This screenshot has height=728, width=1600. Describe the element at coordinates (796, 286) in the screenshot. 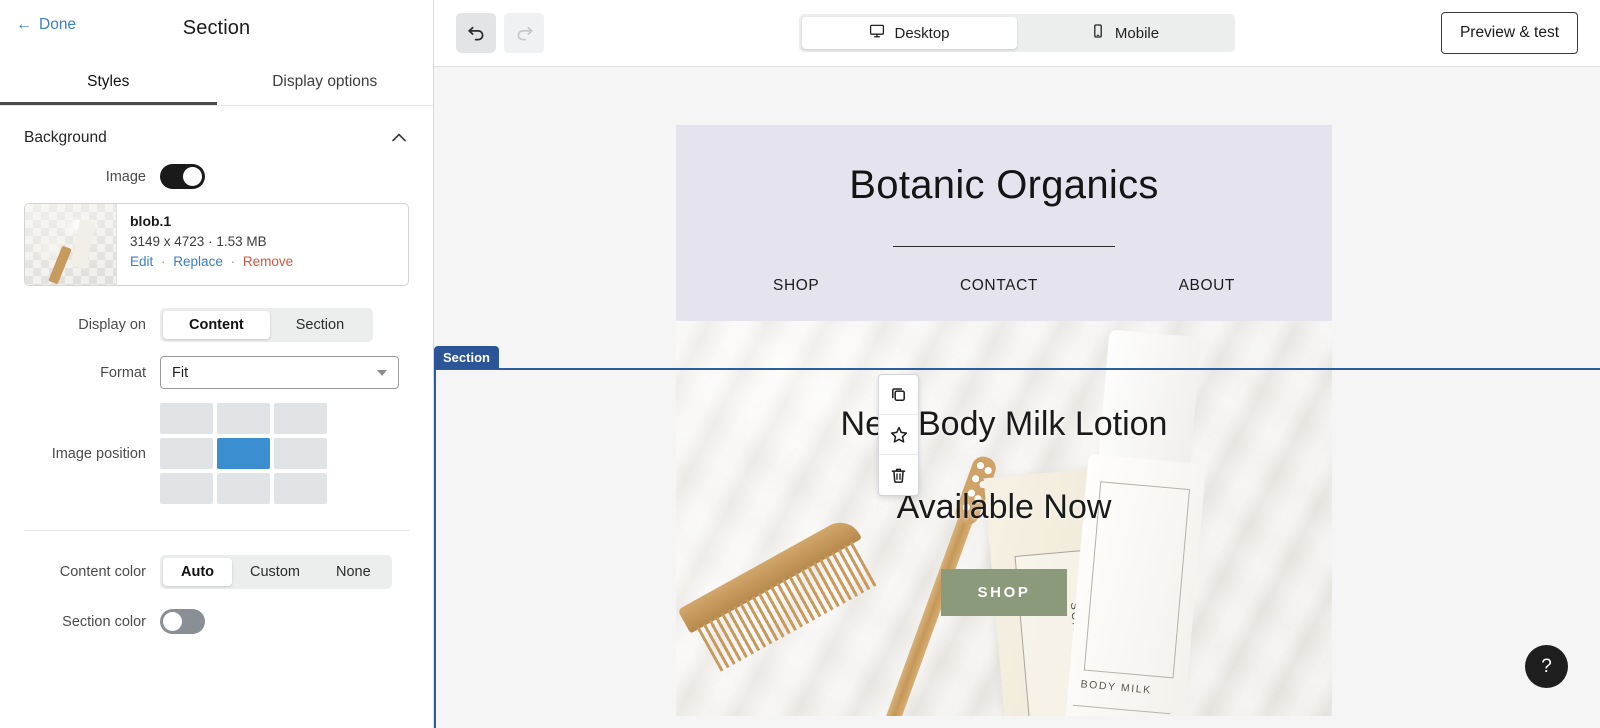

I see `nav-link-shop: SHOP` at that location.